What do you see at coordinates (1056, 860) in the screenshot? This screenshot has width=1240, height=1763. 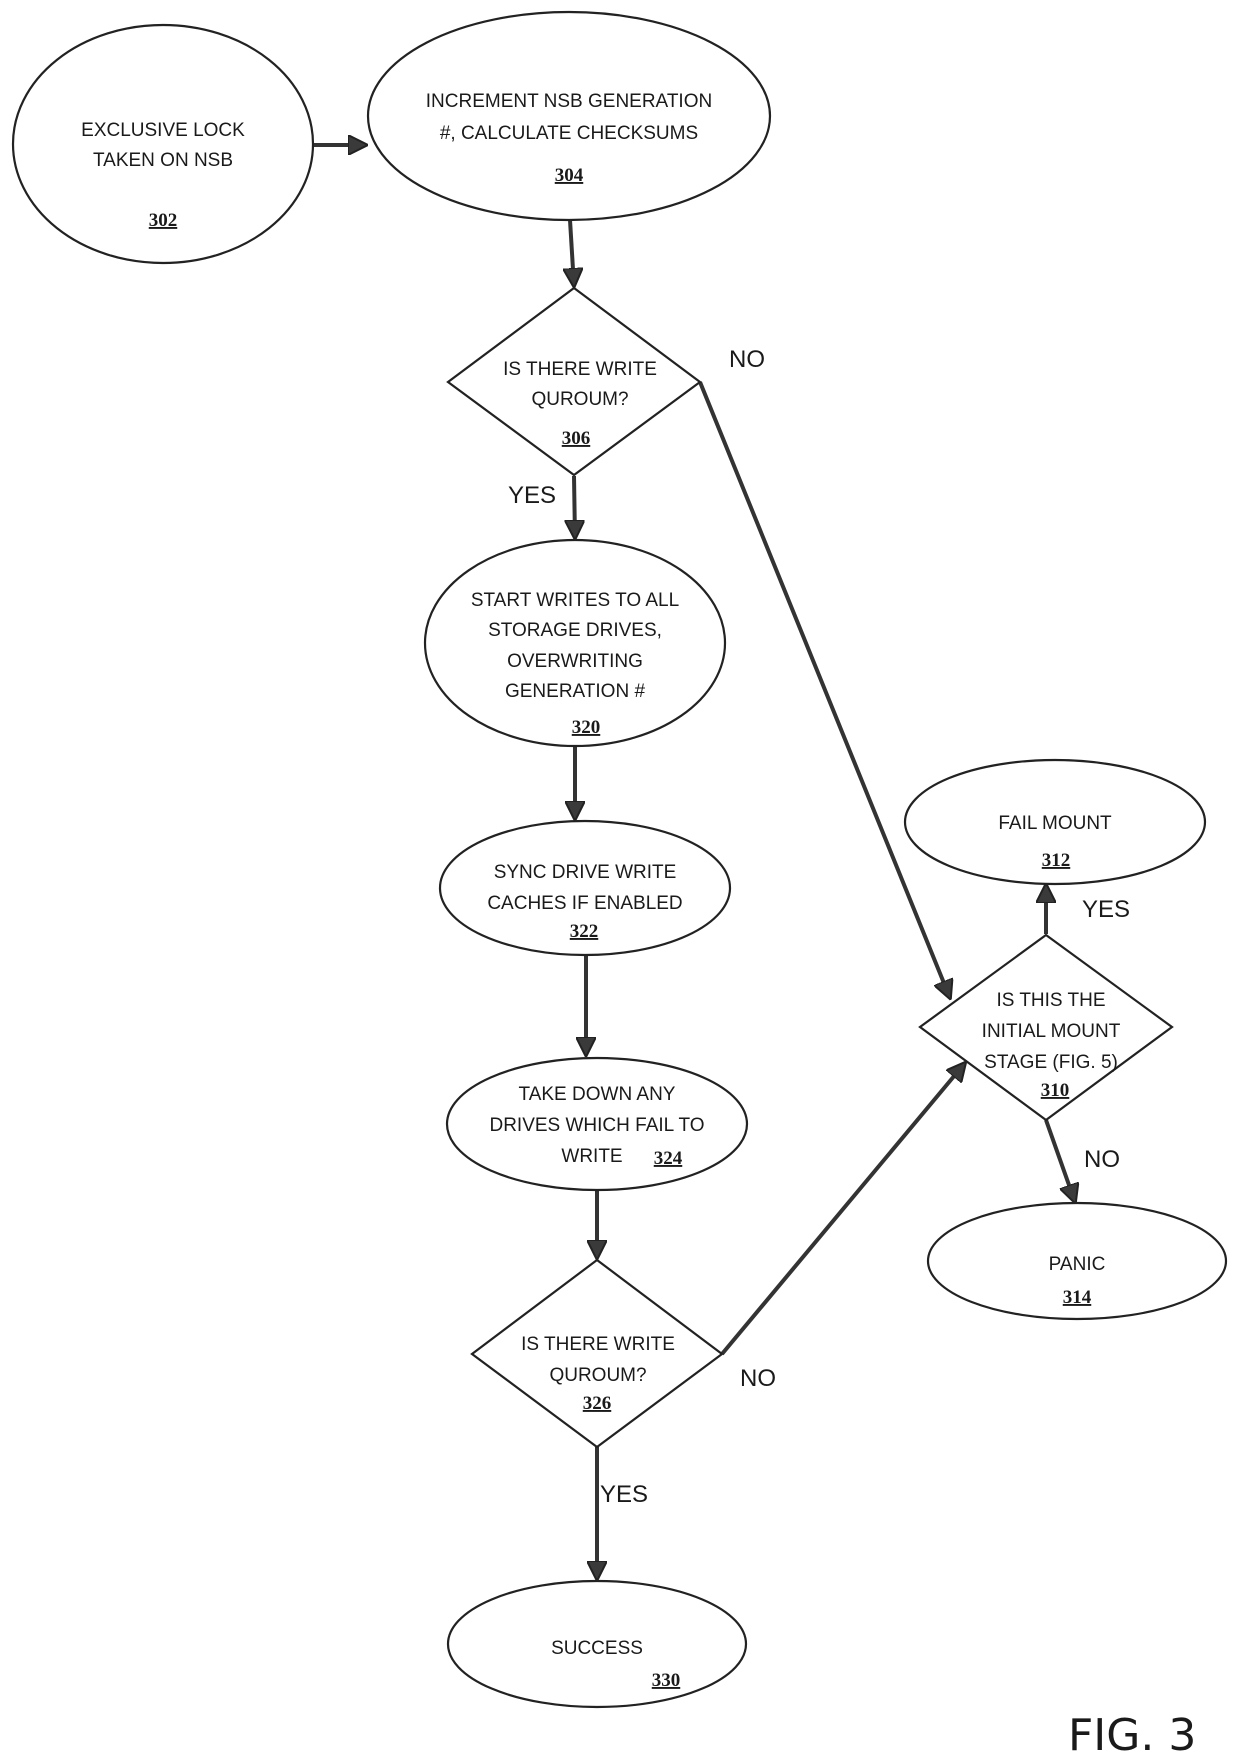 I see `node-312-ref: 312` at bounding box center [1056, 860].